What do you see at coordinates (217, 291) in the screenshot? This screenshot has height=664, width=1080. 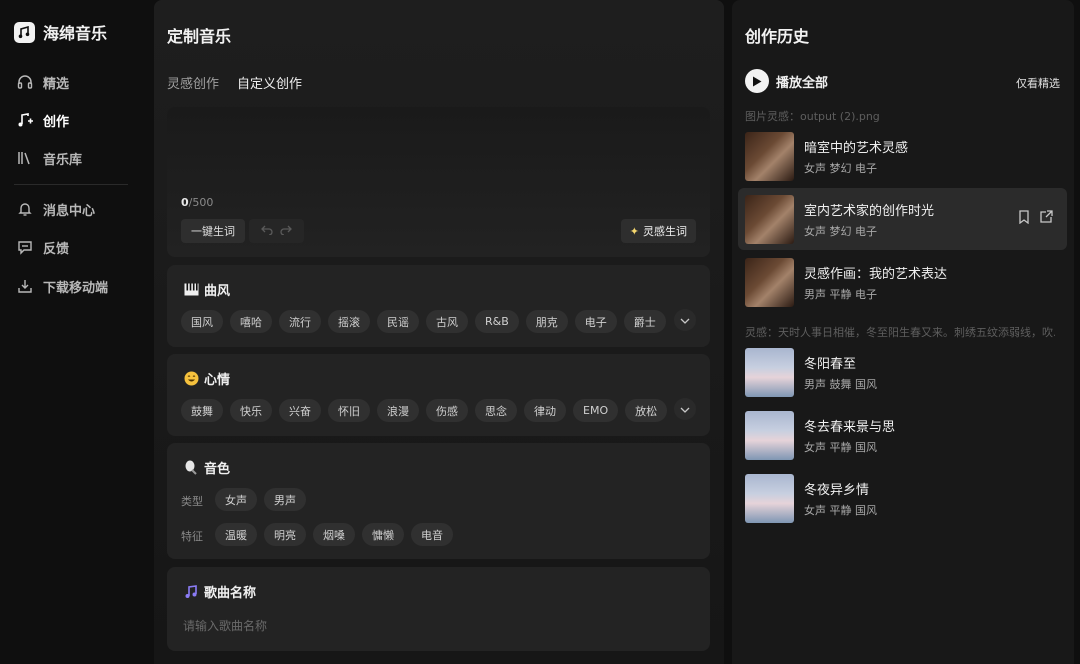 I see `style-title: 曲风` at bounding box center [217, 291].